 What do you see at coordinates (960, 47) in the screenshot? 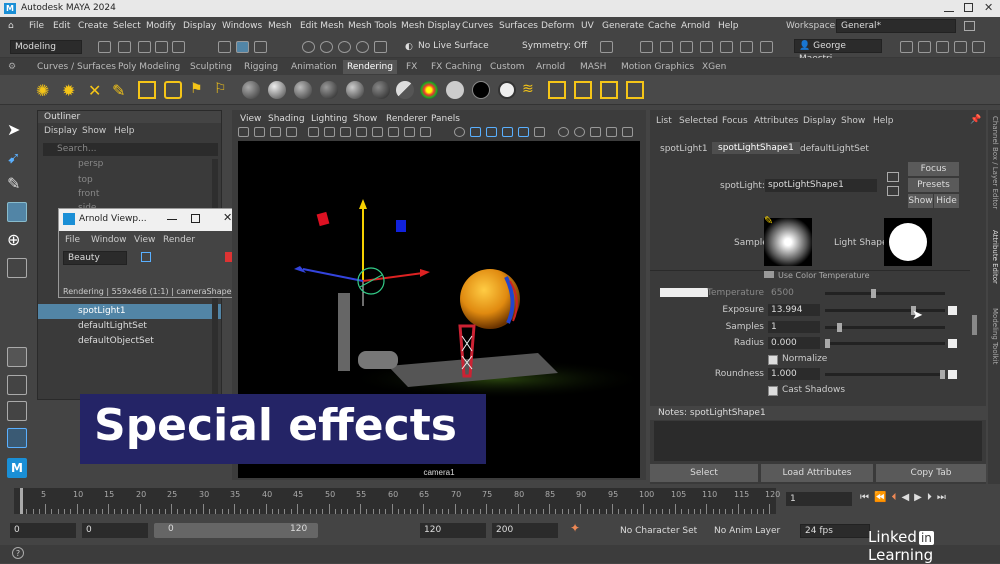
I see `tool-settings-icon` at bounding box center [960, 47].